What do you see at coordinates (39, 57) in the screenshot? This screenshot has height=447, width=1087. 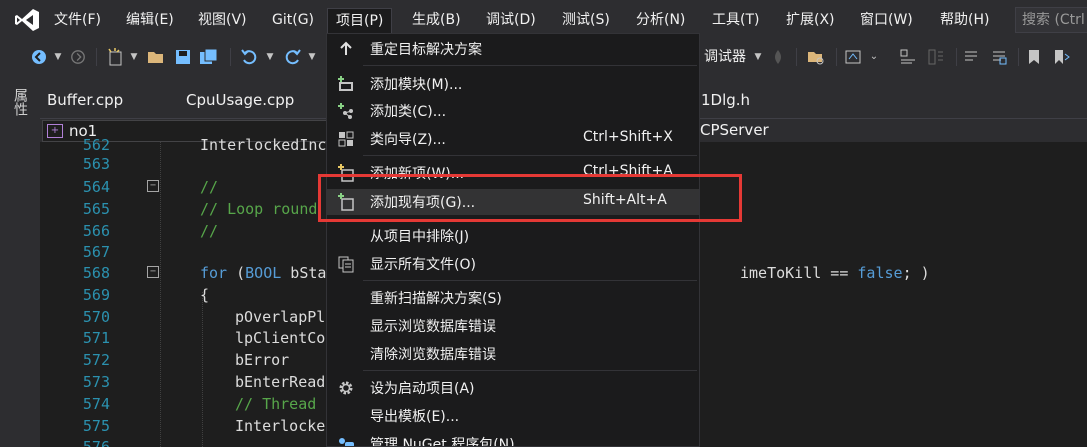 I see `back-icon` at bounding box center [39, 57].